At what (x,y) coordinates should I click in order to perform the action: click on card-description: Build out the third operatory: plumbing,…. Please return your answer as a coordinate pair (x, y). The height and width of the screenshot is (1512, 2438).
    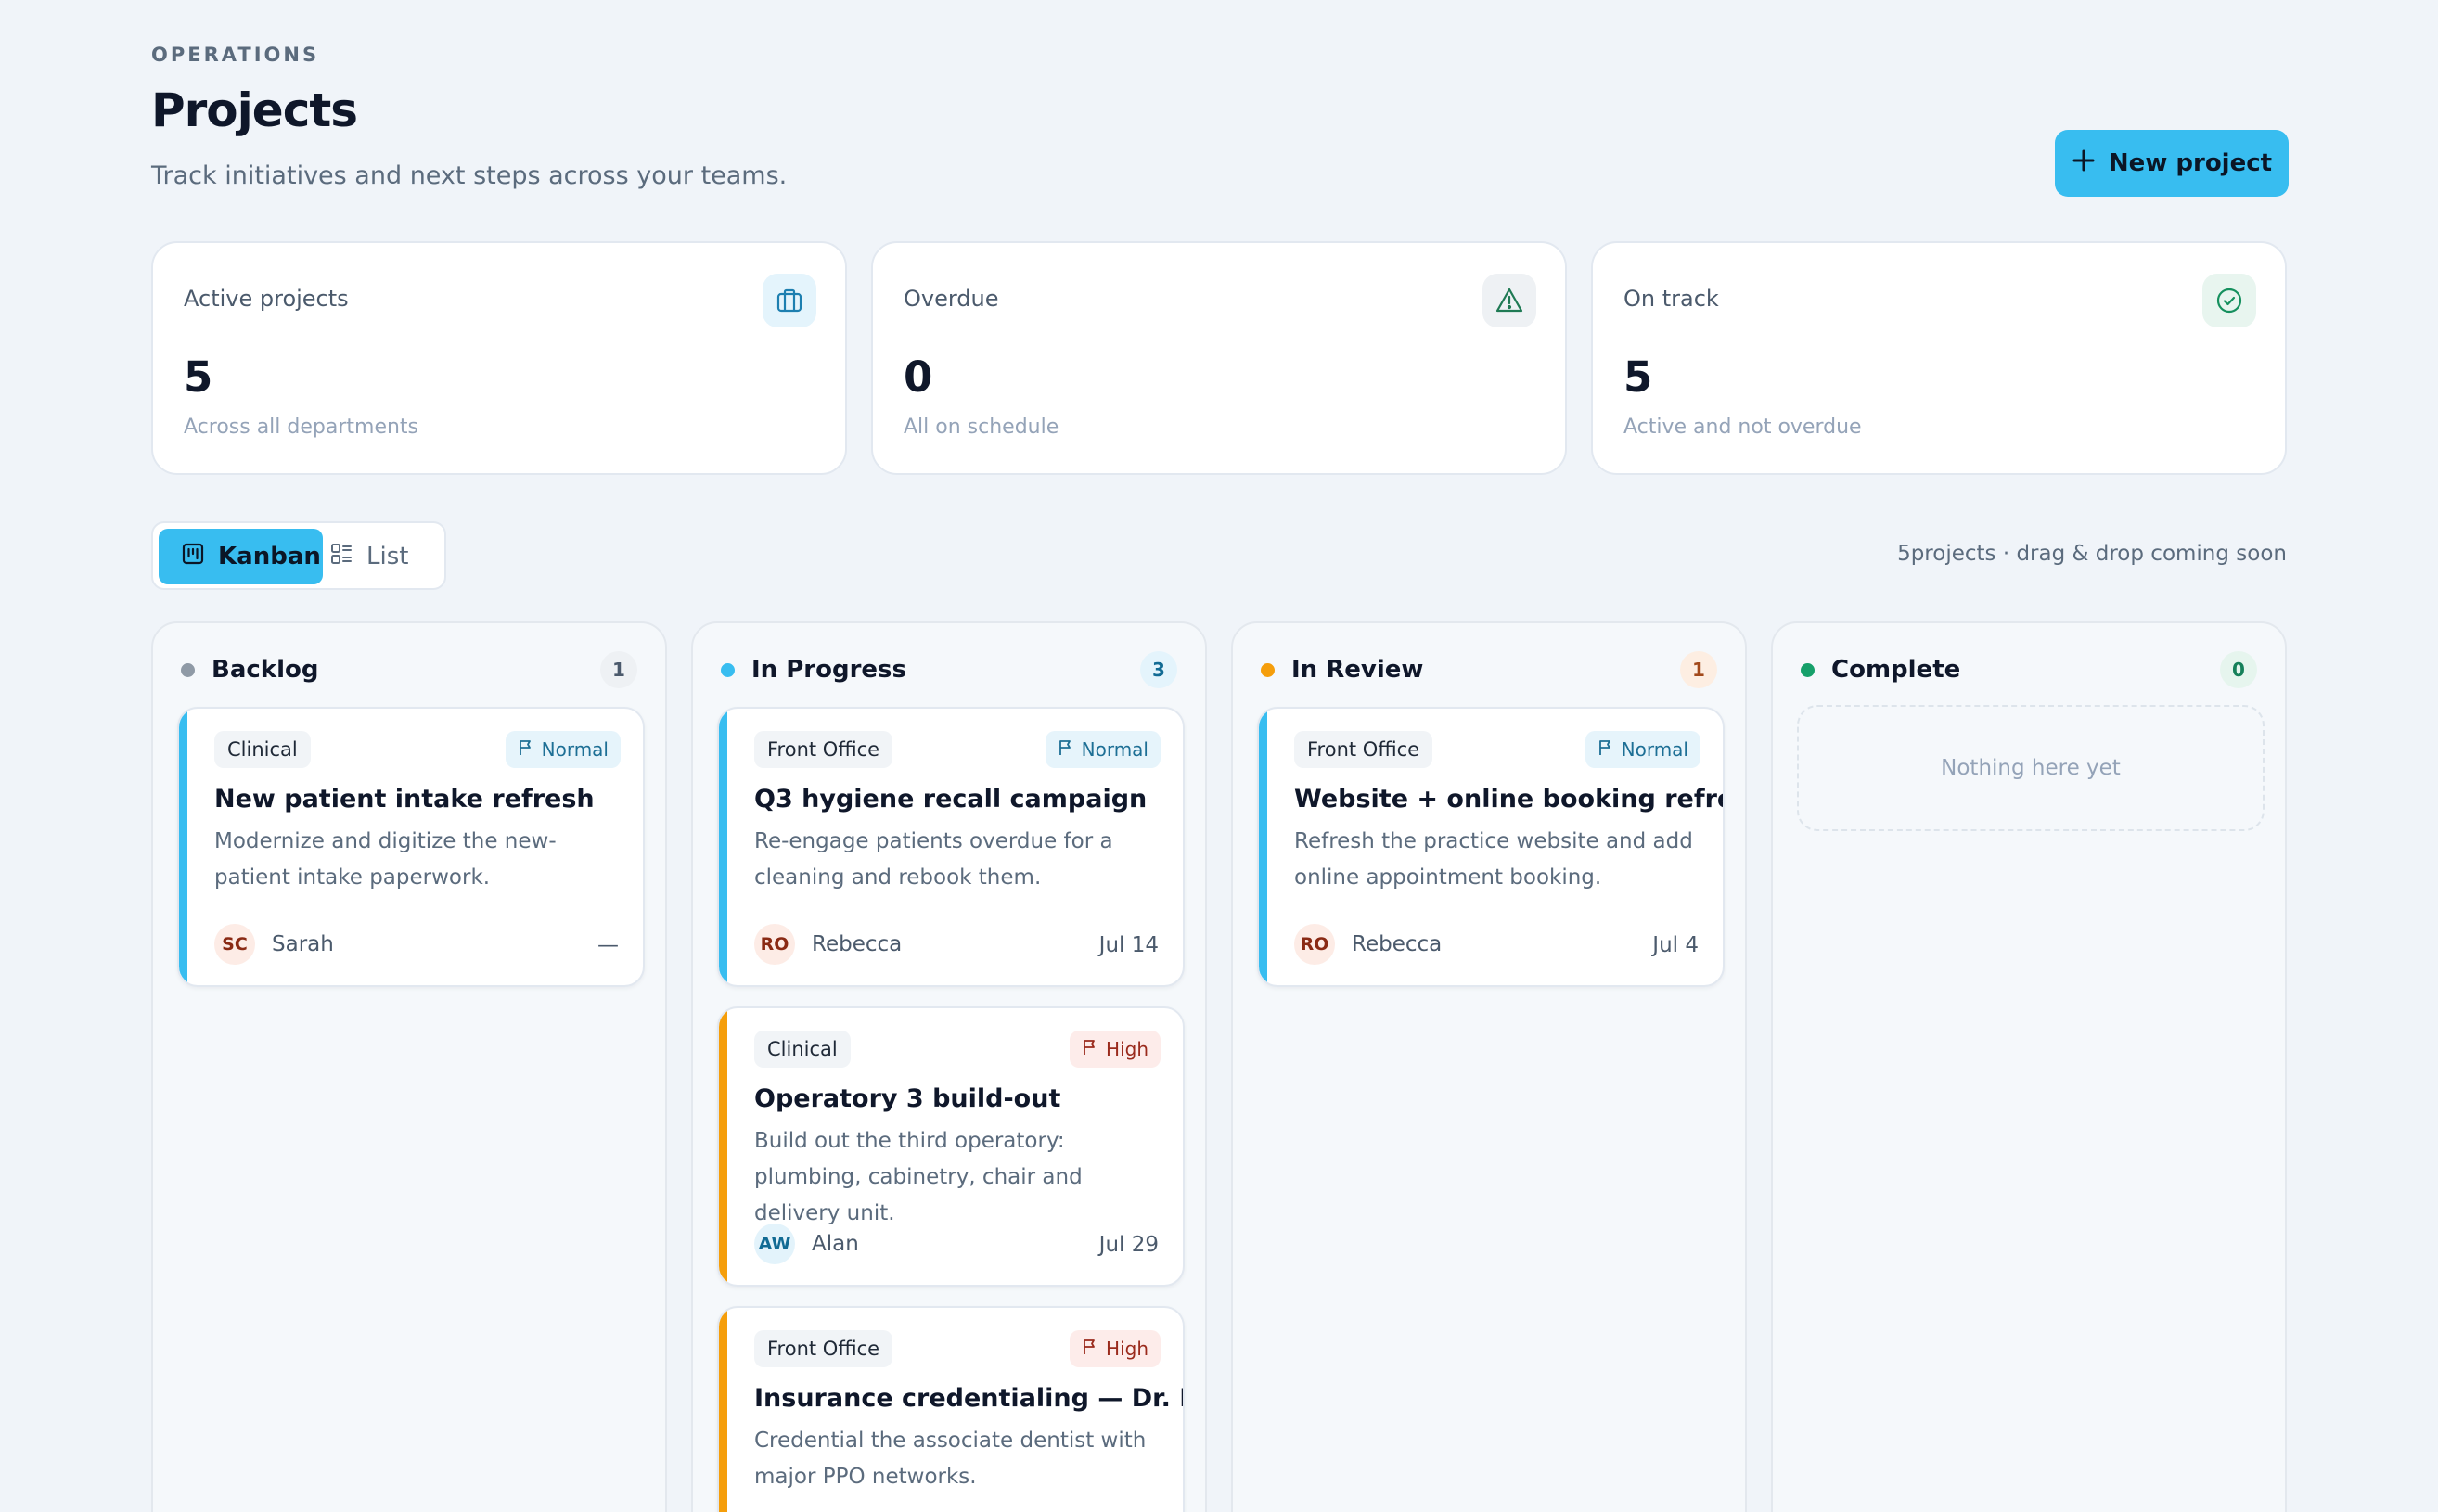
    Looking at the image, I should click on (919, 1177).